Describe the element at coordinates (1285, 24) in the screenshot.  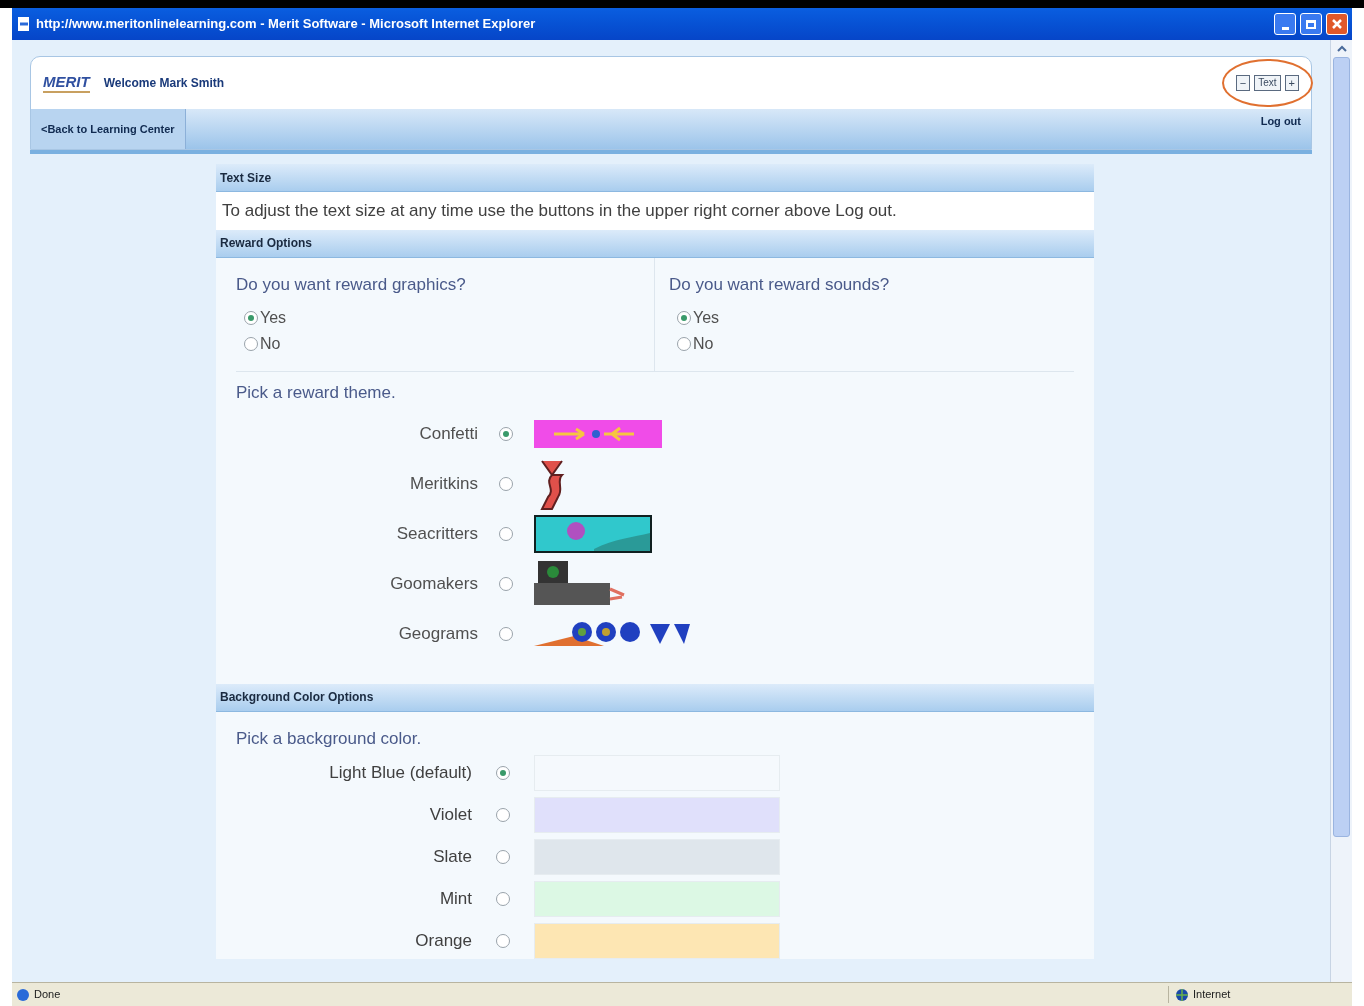
I see `minimize-button` at that location.